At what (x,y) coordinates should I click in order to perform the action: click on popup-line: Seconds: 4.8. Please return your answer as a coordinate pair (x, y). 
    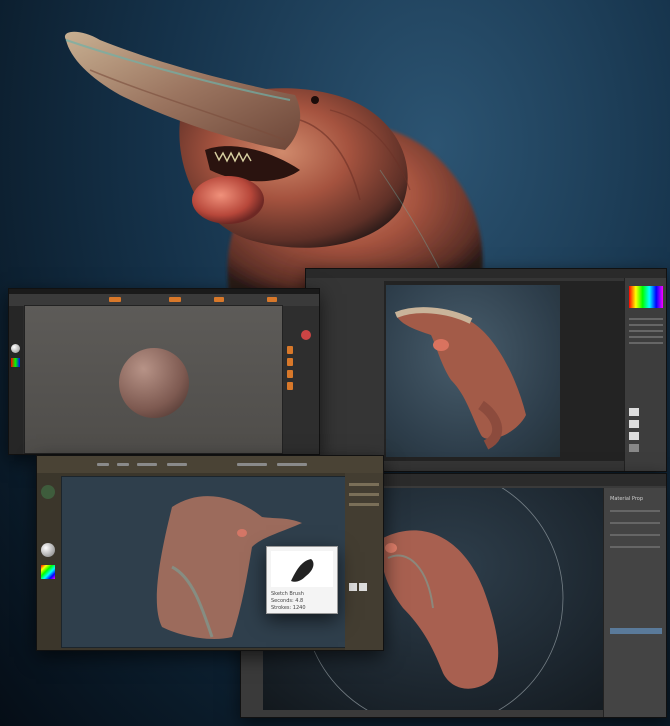
    Looking at the image, I should click on (287, 601).